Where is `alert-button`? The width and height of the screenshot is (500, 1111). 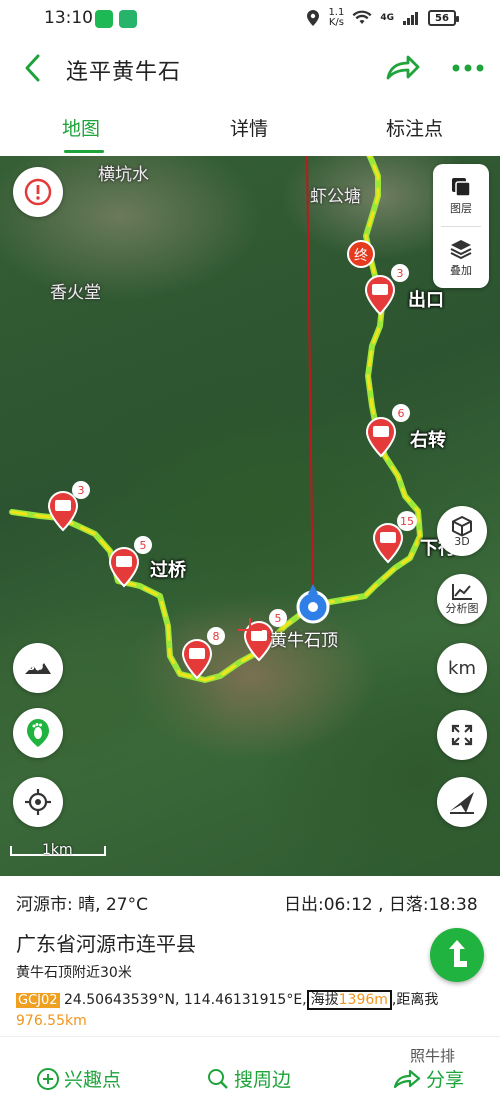 alert-button is located at coordinates (38, 192).